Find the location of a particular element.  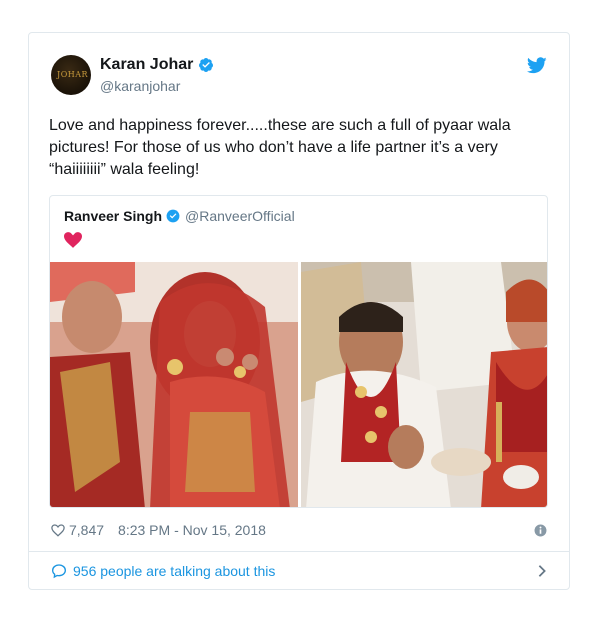

quoted-header: Ranveer Singh @RanveerOfficial is located at coordinates (179, 216).